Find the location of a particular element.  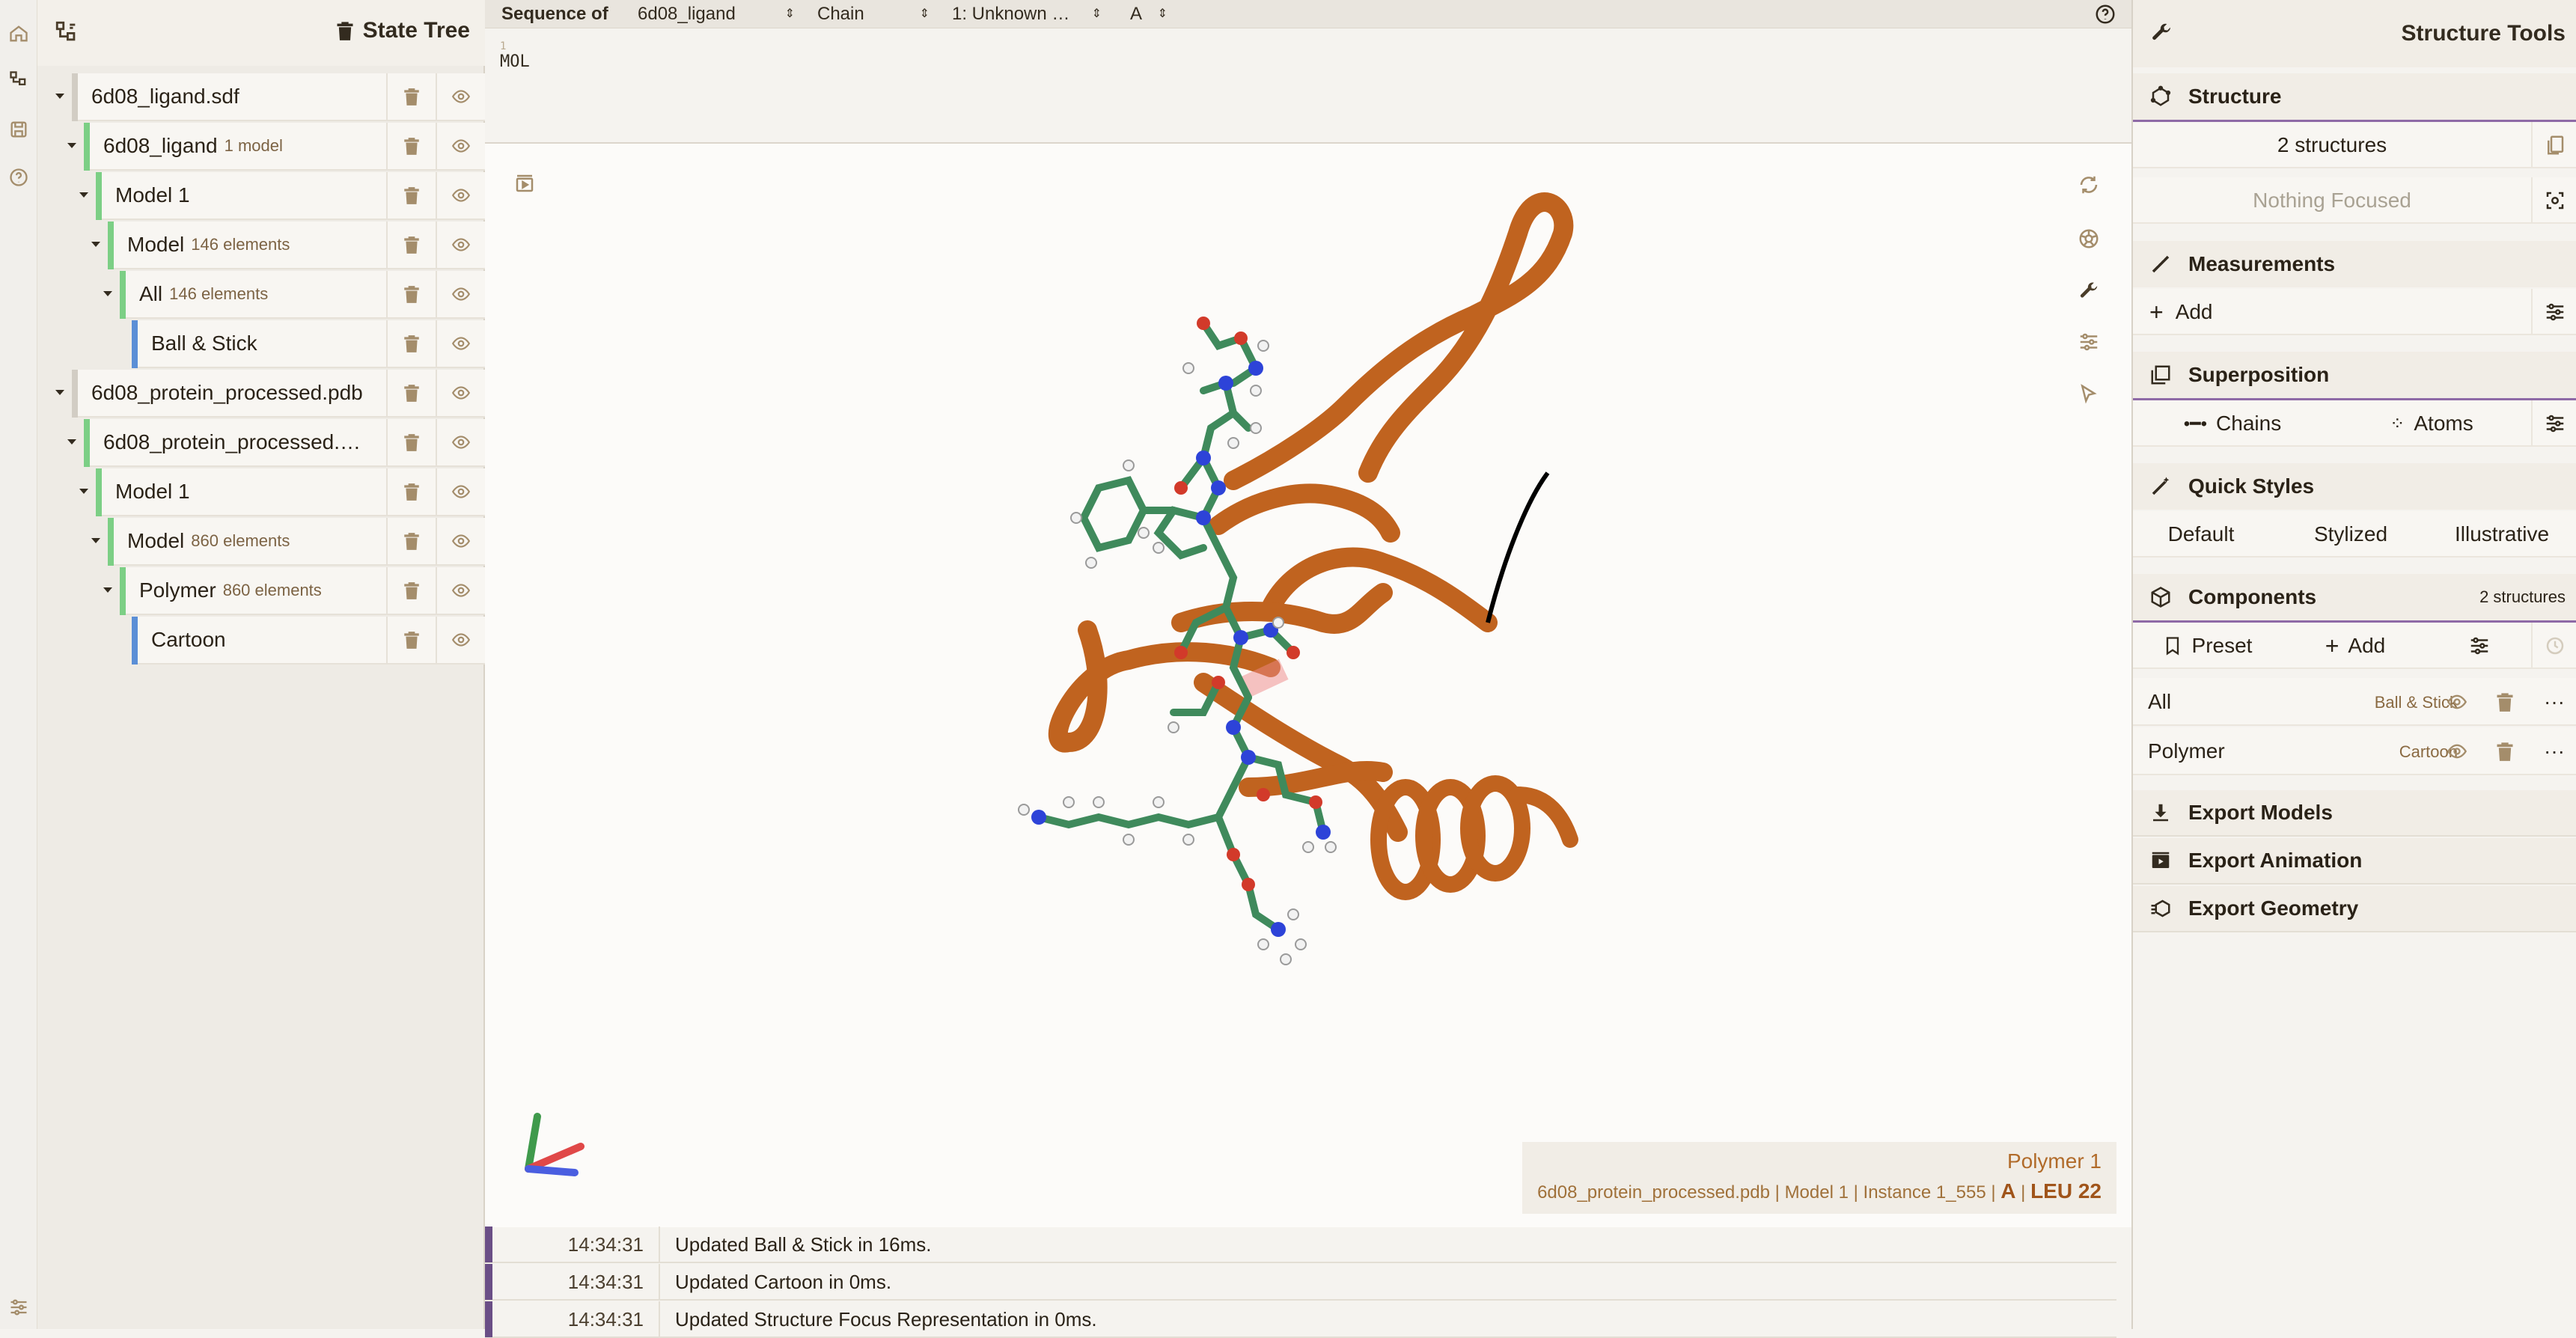

components-section-header: Components 2 structures is located at coordinates (2354, 597).